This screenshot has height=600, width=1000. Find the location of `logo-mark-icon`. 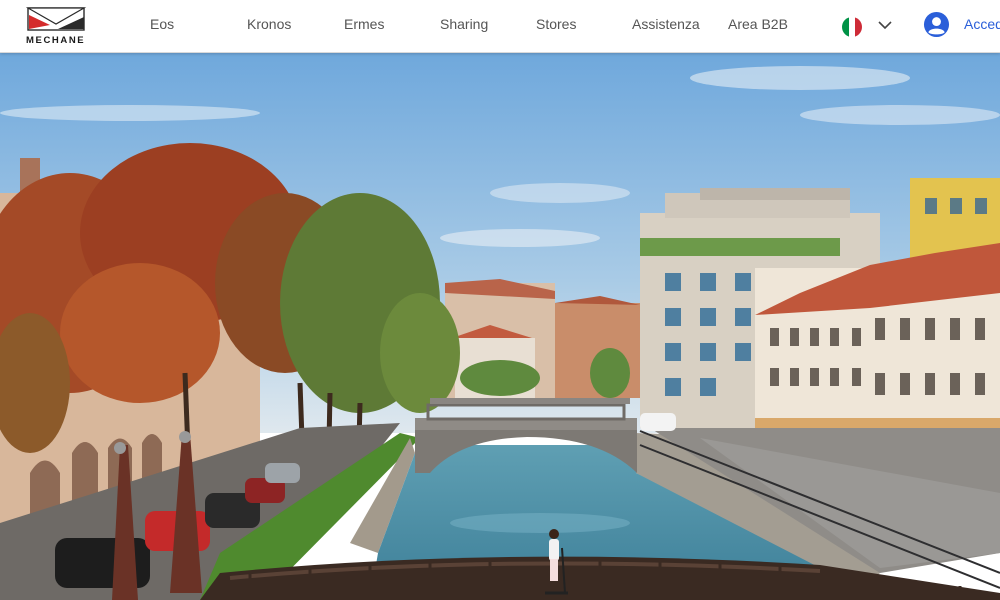

logo-mark-icon is located at coordinates (56, 19).